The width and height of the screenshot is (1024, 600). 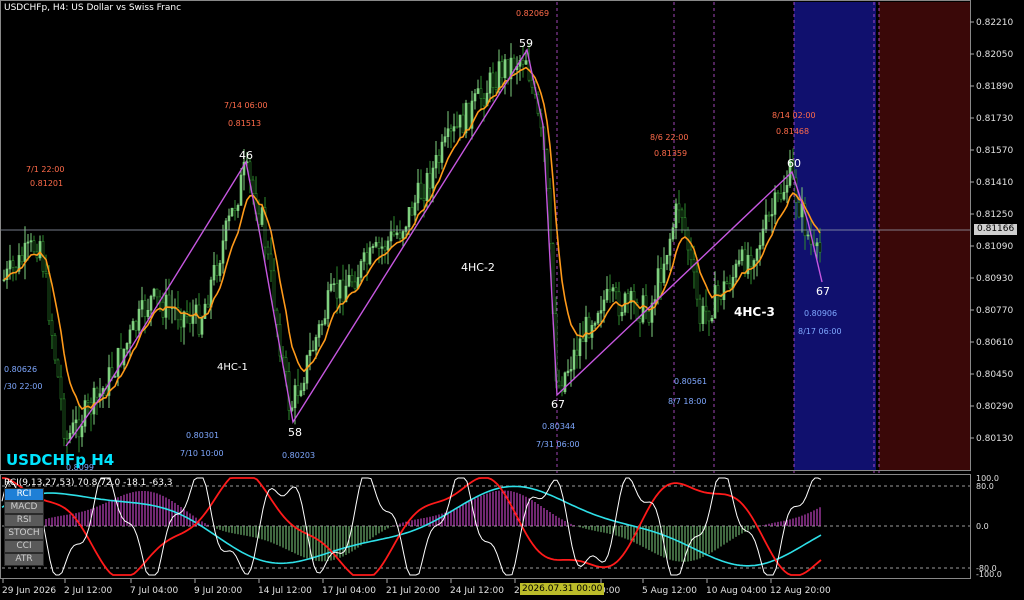 What do you see at coordinates (46, 183) in the screenshot?
I see `swing-high-price: 0.81201` at bounding box center [46, 183].